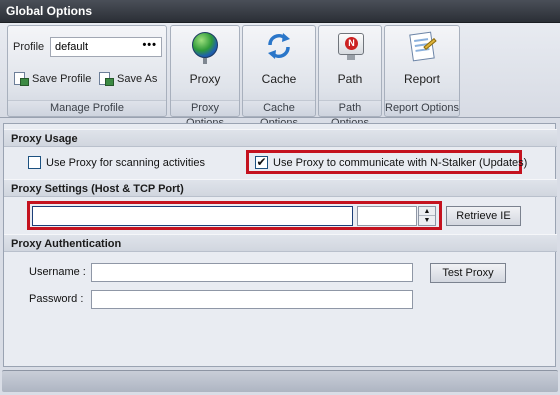 The width and height of the screenshot is (560, 395). I want to click on save-profile-label: Save Profile, so click(62, 79).